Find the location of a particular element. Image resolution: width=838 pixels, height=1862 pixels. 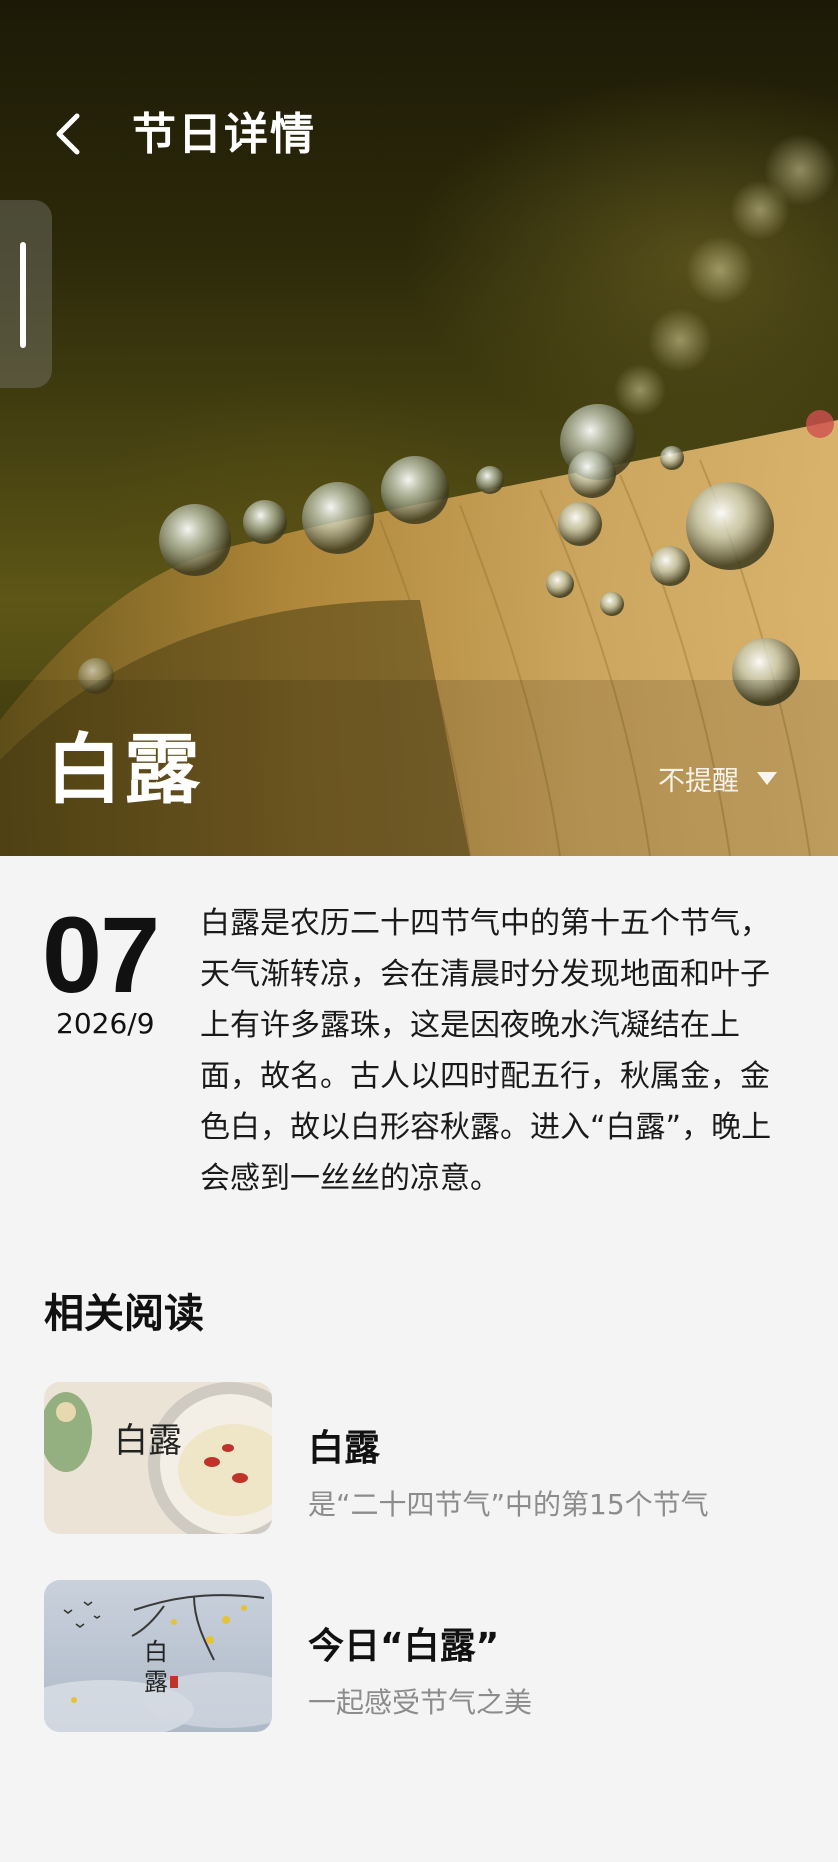

thumb-text-lu: 露 is located at coordinates (156, 1682).